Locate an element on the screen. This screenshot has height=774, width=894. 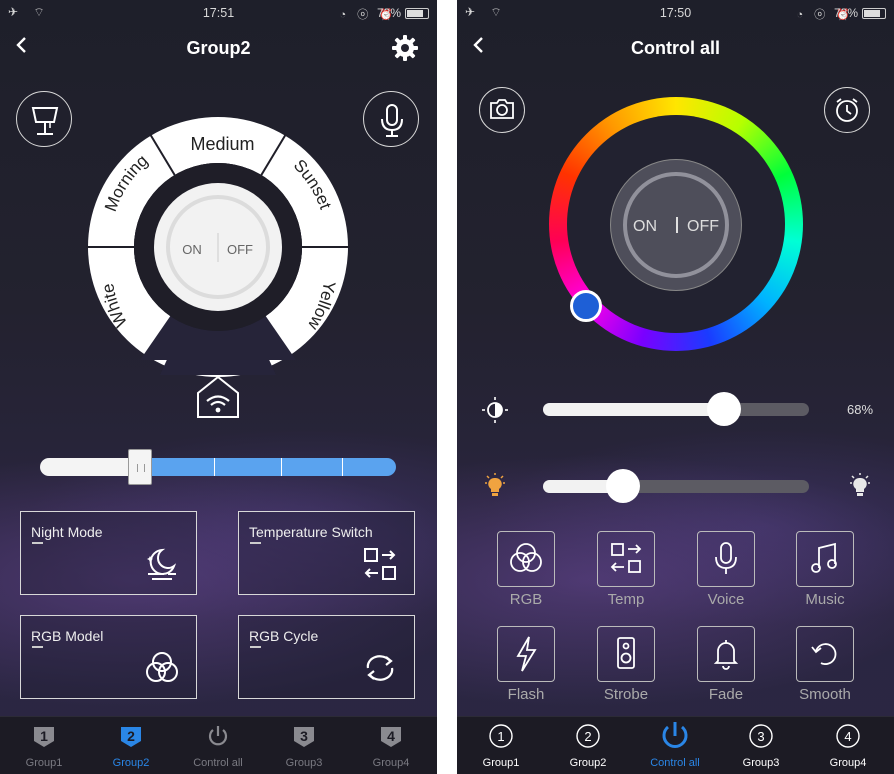
rotate-icon is located at coordinates (824, 654).